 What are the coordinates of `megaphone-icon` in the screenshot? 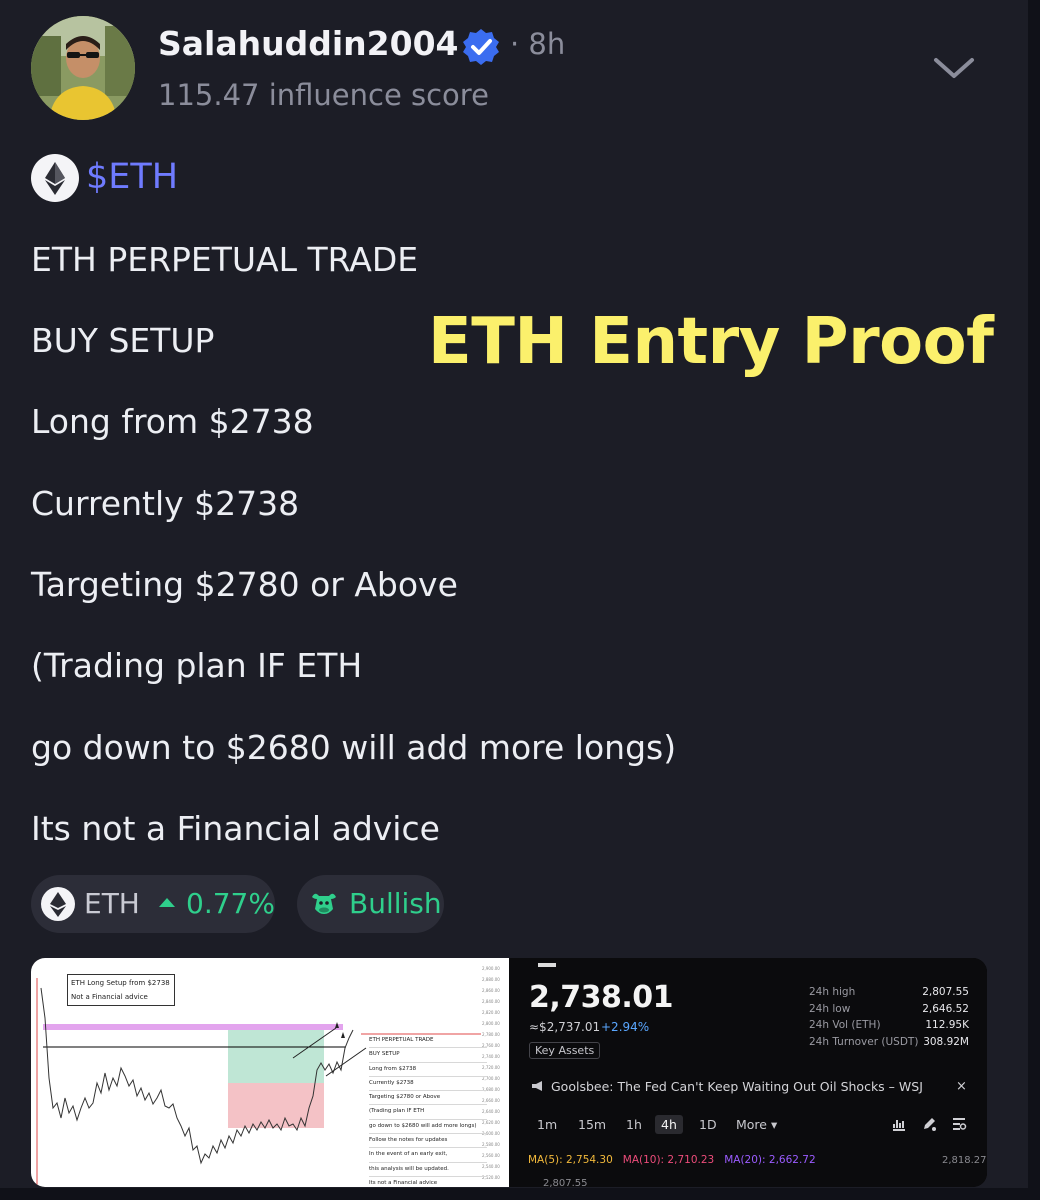 It's located at (537, 1086).